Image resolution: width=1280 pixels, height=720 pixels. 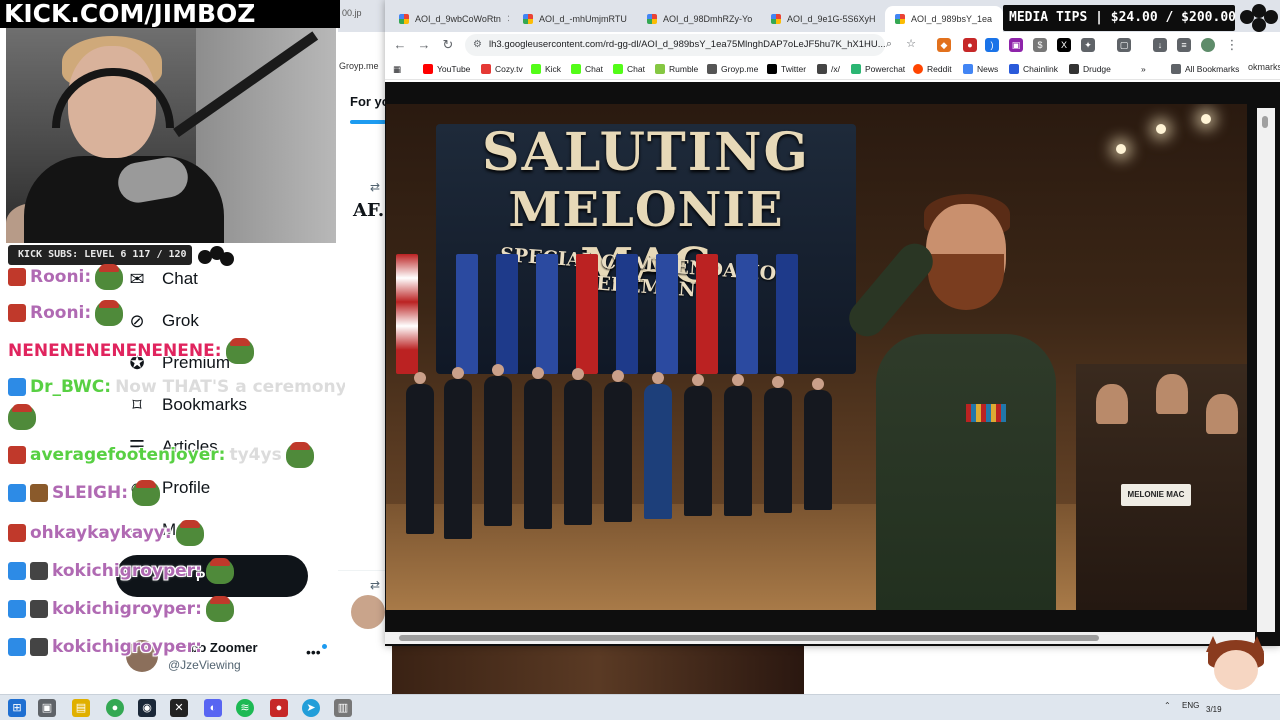 I want to click on x-extension-icon: X, so click(x=1064, y=45).